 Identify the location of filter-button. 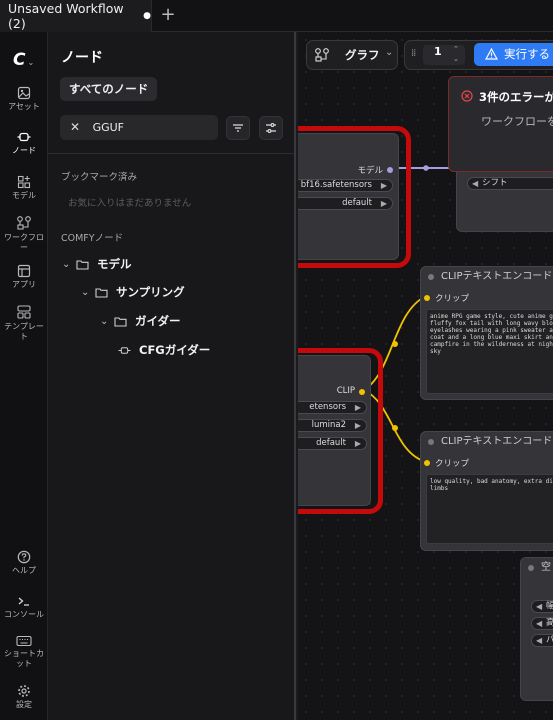
(238, 128).